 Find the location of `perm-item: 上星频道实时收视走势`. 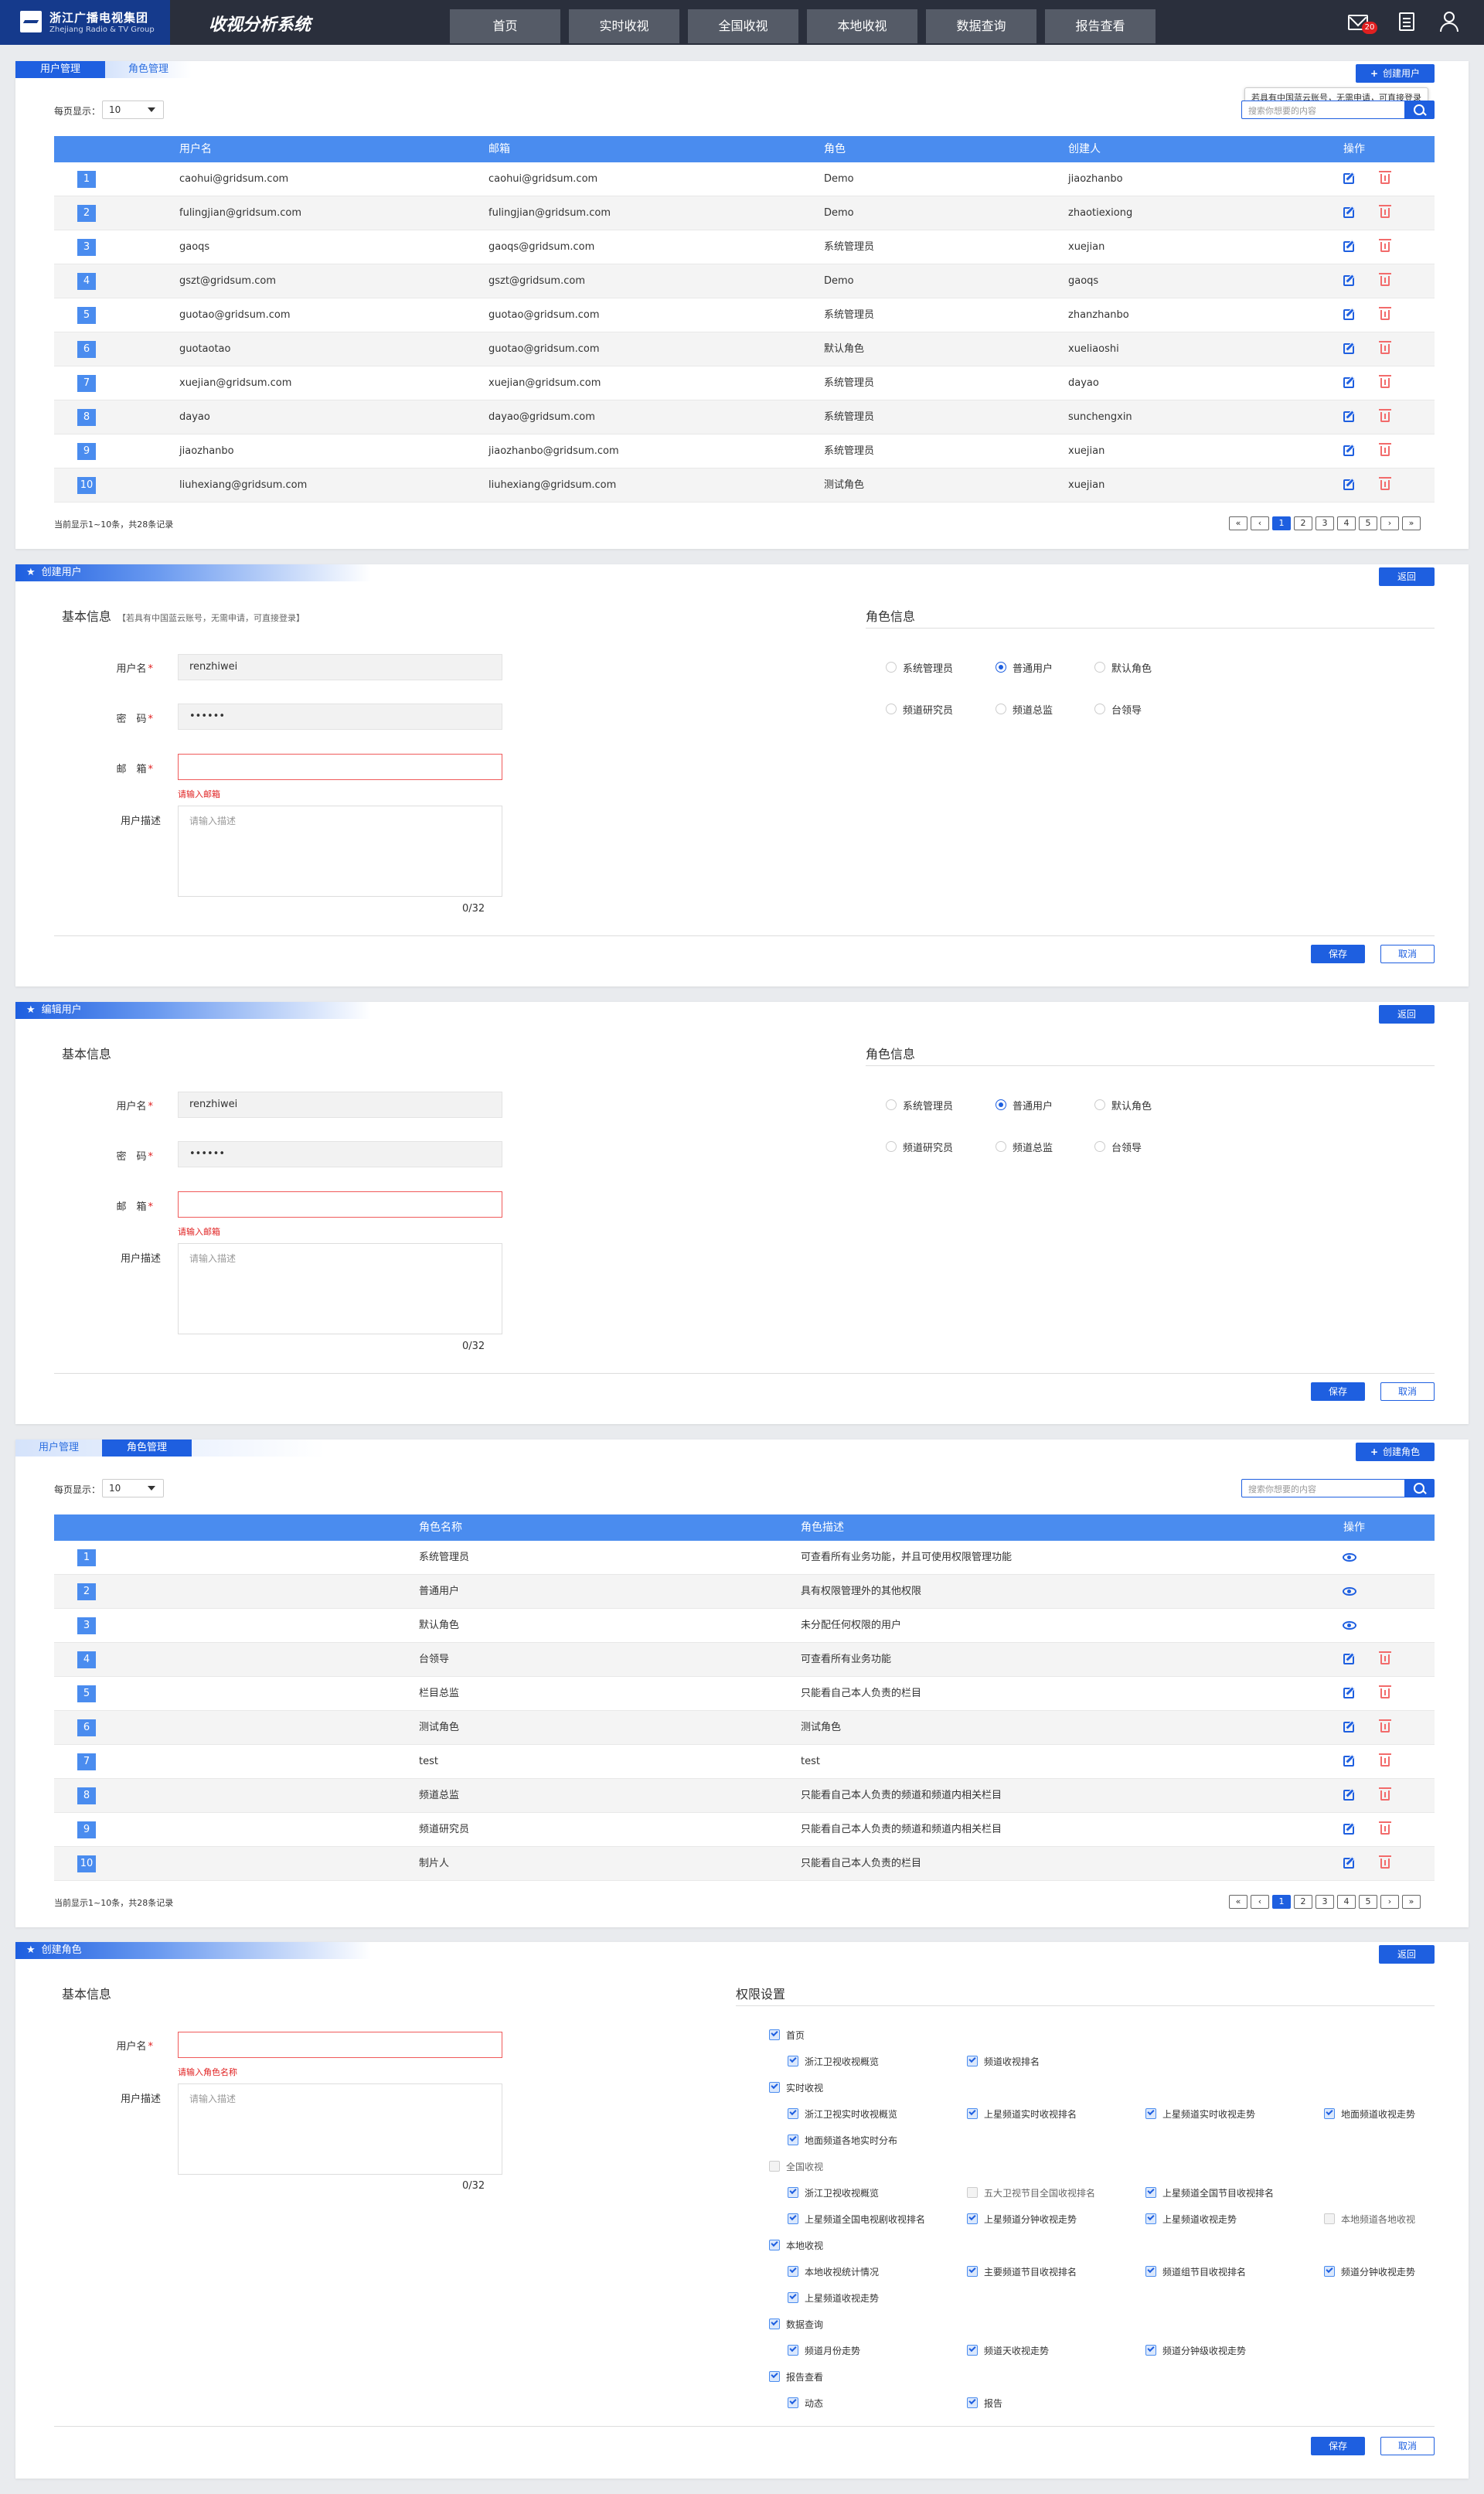

perm-item: 上星频道实时收视走势 is located at coordinates (1200, 2114).